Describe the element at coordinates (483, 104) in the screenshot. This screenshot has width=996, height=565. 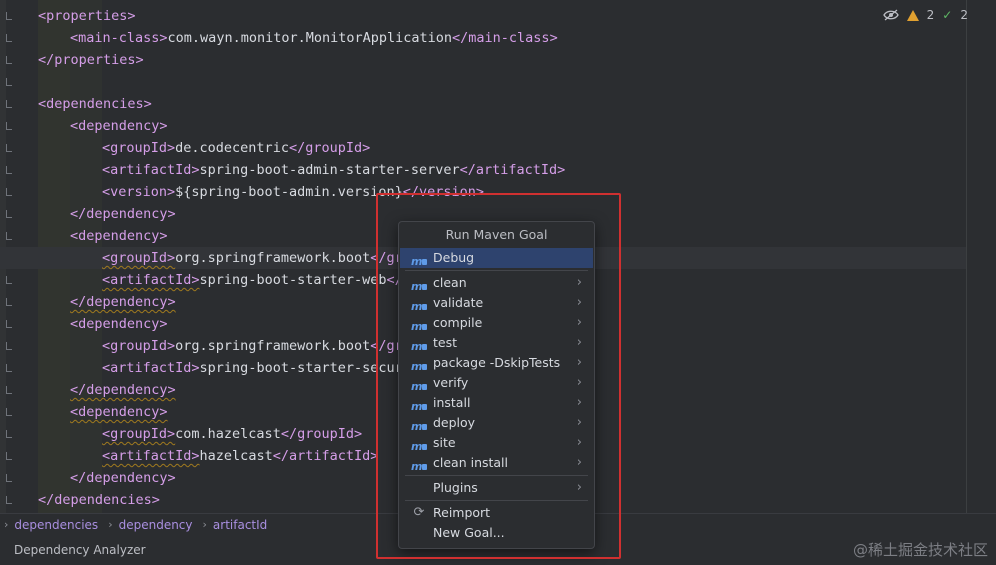
I see `code-line: <dependencies>` at that location.